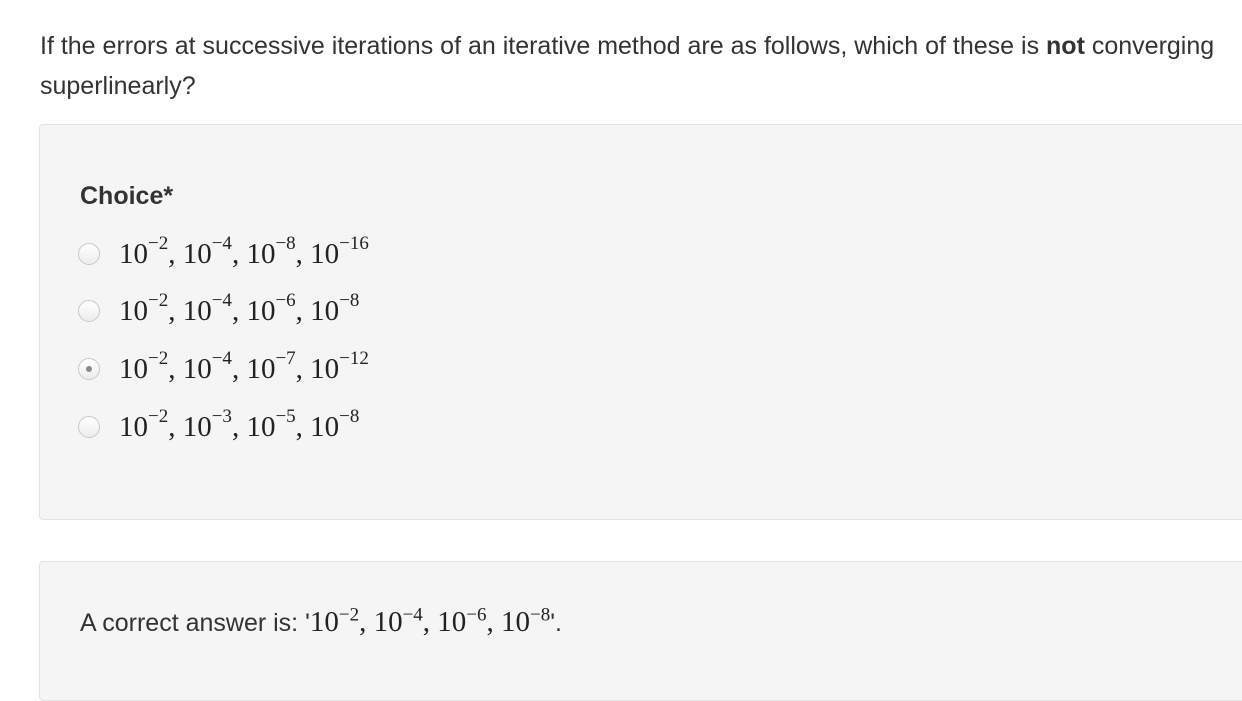 The width and height of the screenshot is (1242, 701). Describe the element at coordinates (271, 366) in the screenshot. I see `math-term: 10−7` at that location.